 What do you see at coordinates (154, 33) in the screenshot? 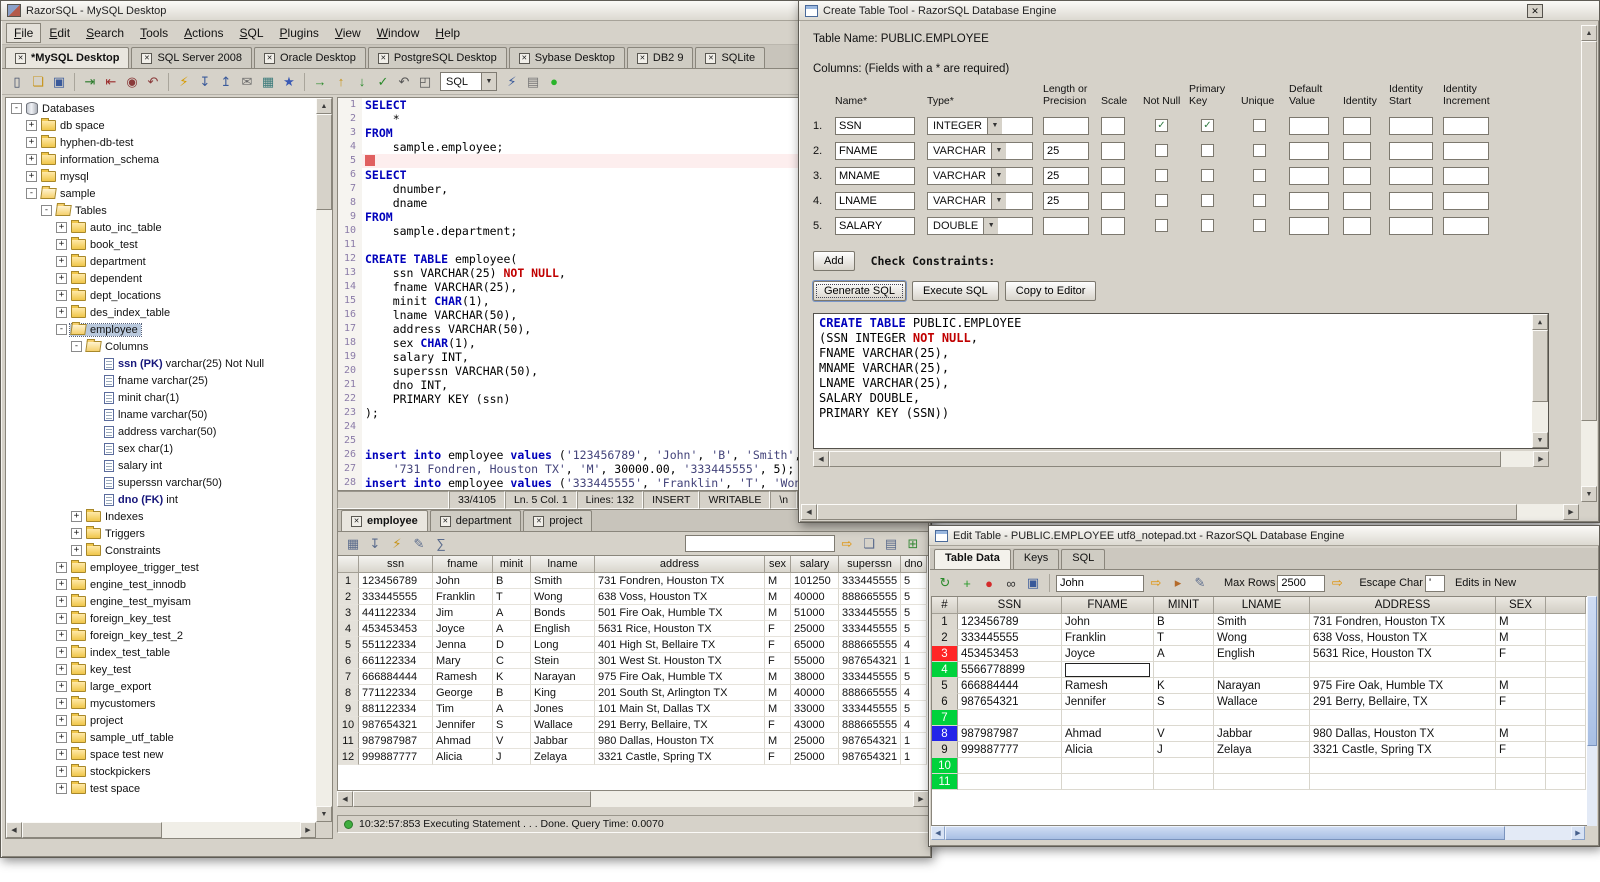
I see `menu-tools: Tools` at bounding box center [154, 33].